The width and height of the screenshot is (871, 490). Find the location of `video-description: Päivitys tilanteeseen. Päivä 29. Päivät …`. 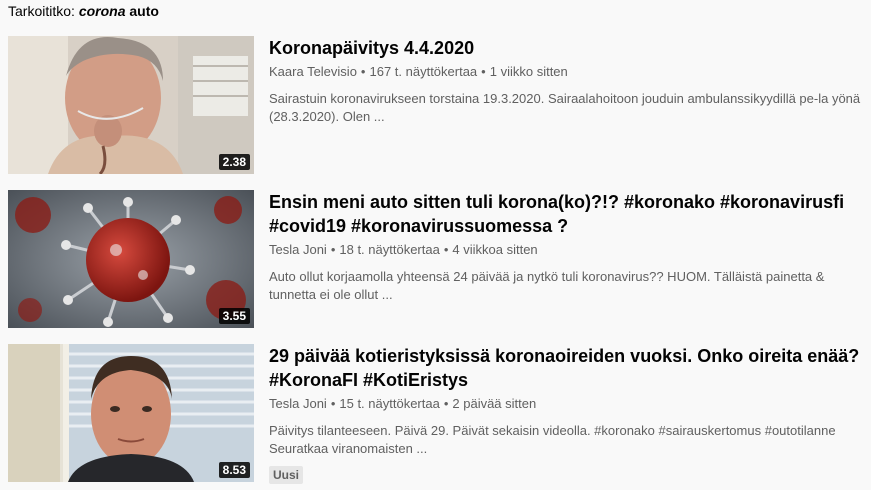

video-description: Päivitys tilanteeseen. Päivä 29. Päivät … is located at coordinates (552, 439).